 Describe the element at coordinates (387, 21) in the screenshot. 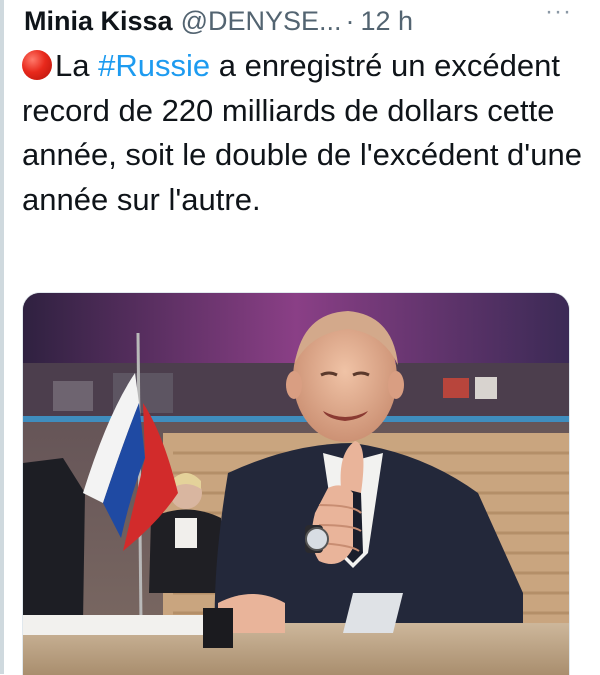

I see `tweet-timestamp: 12 h` at that location.